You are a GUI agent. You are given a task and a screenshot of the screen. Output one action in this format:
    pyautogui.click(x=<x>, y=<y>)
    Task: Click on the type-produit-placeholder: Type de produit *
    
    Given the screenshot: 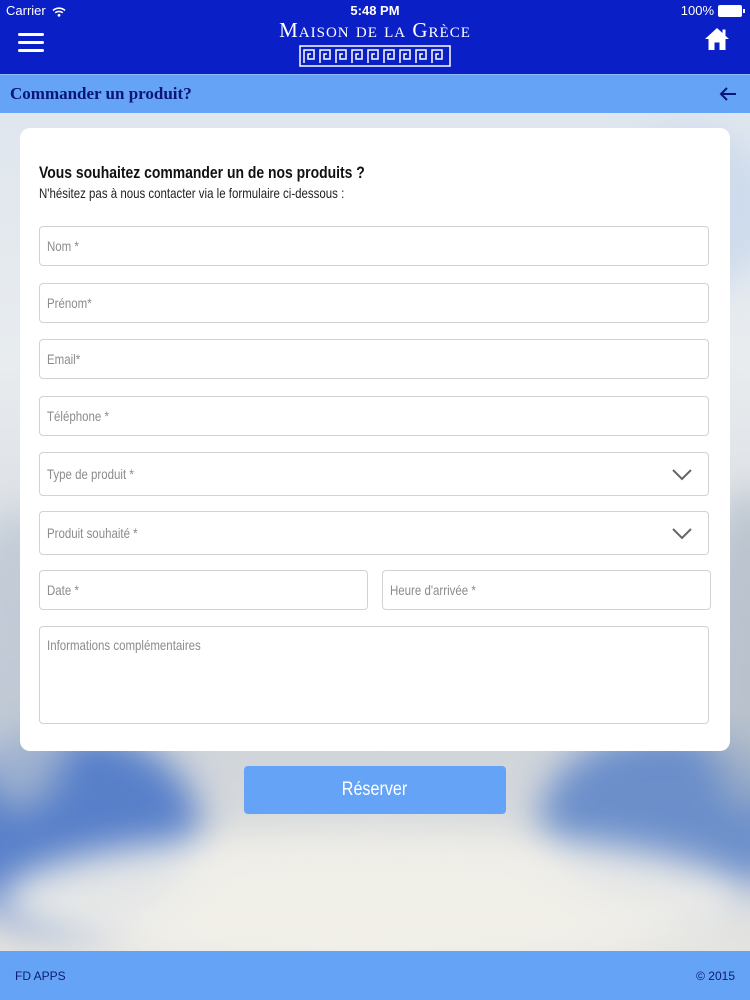 What is the action you would take?
    pyautogui.click(x=90, y=474)
    